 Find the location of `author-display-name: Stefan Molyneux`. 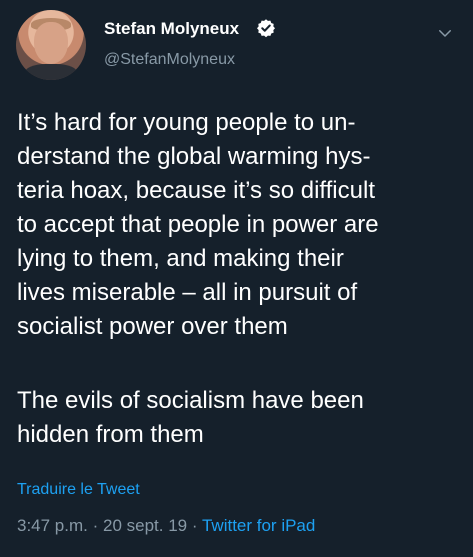

author-display-name: Stefan Molyneux is located at coordinates (171, 29).